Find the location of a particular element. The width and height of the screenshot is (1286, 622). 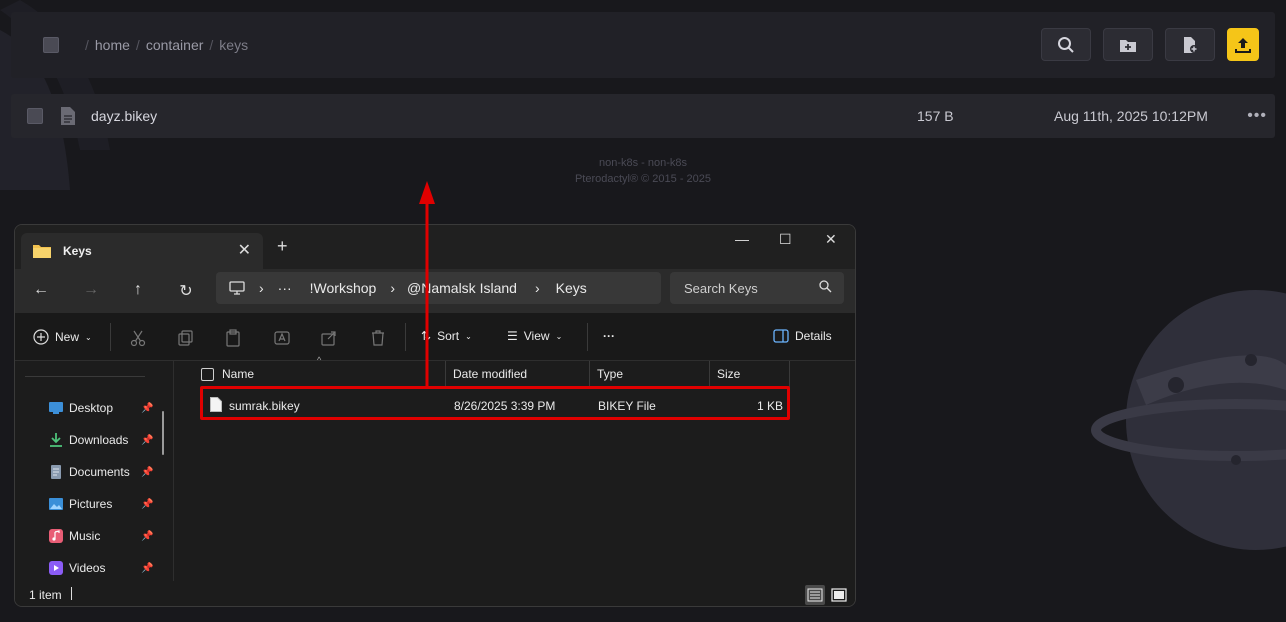

sidebar-label: Downloads is located at coordinates (99, 440).